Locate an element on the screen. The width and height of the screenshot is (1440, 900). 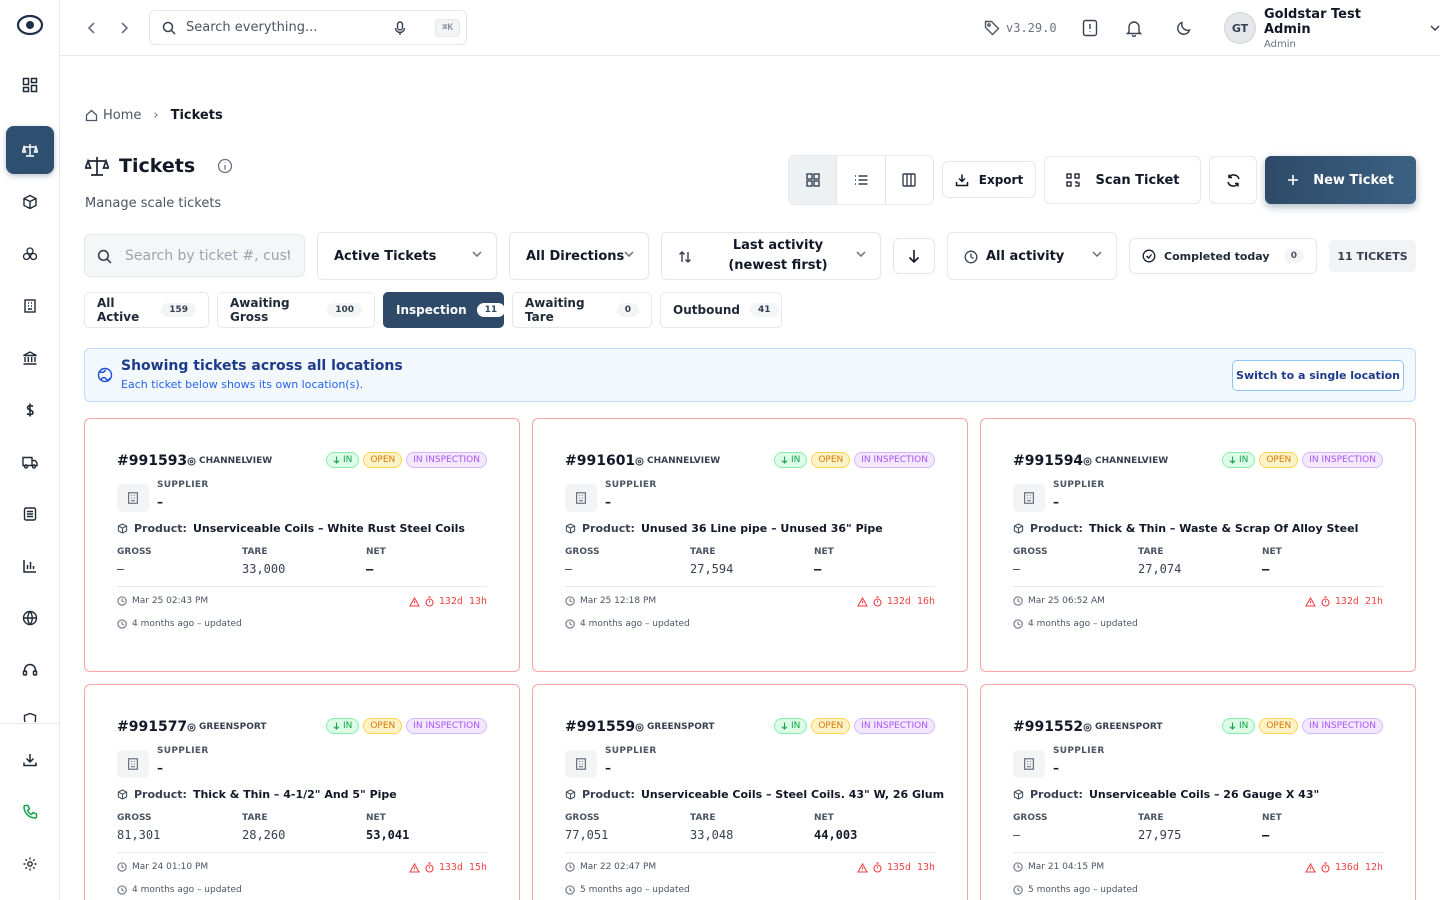
ticket-location: GREENSPORT is located at coordinates (675, 727).